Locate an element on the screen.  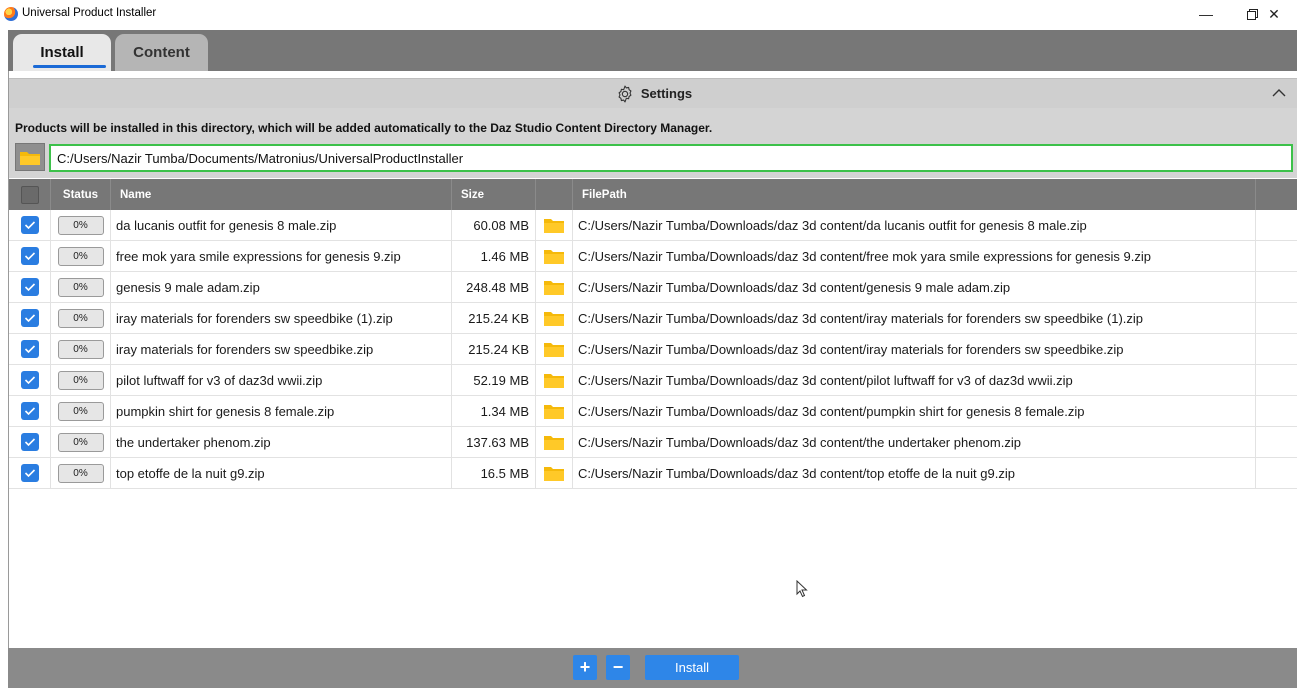
window-title: Universal Product Installer is located at coordinates (89, 13).